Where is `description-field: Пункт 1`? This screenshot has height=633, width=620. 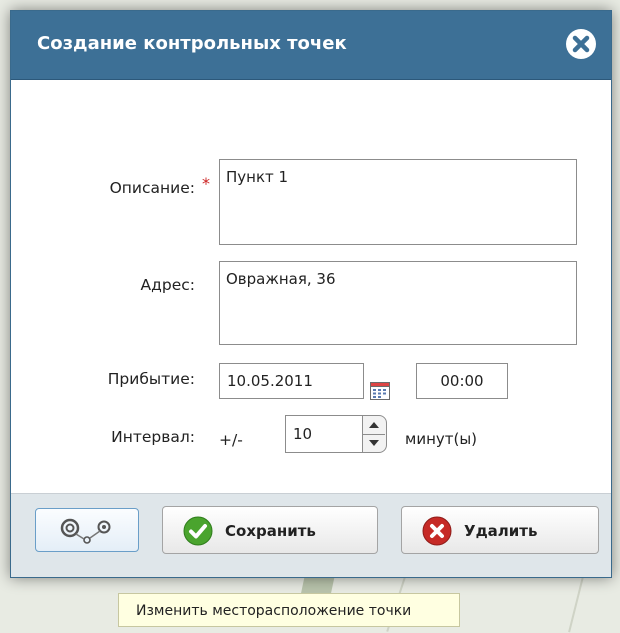
description-field: Пункт 1 is located at coordinates (398, 202).